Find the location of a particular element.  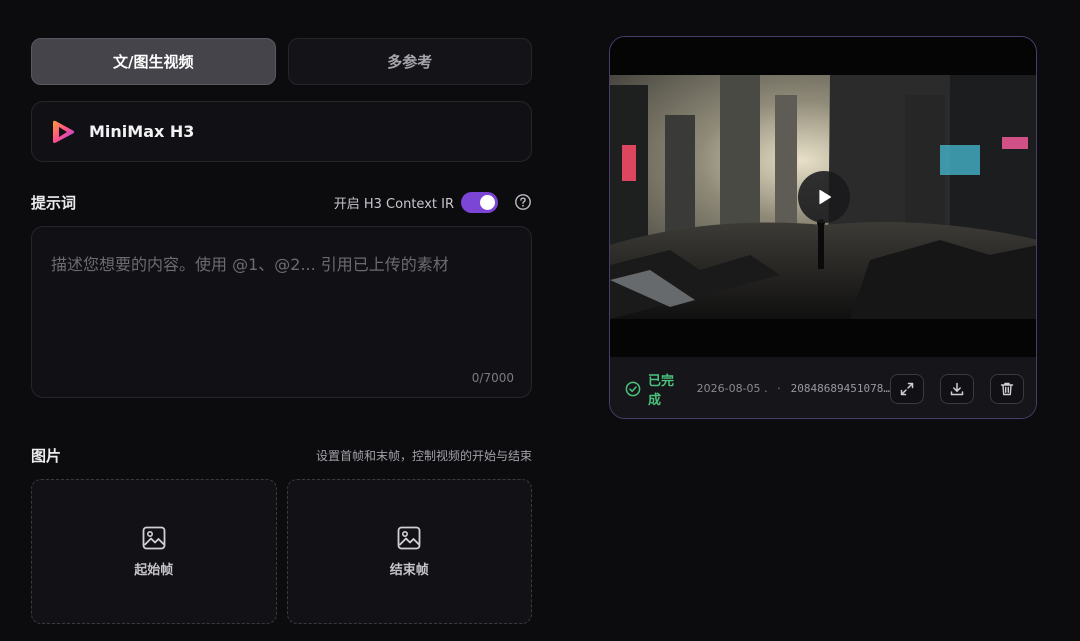

prompt-placeholder: 描述您想要的内容。使用 @1、@2... 引用已上传的素材 is located at coordinates (250, 264).